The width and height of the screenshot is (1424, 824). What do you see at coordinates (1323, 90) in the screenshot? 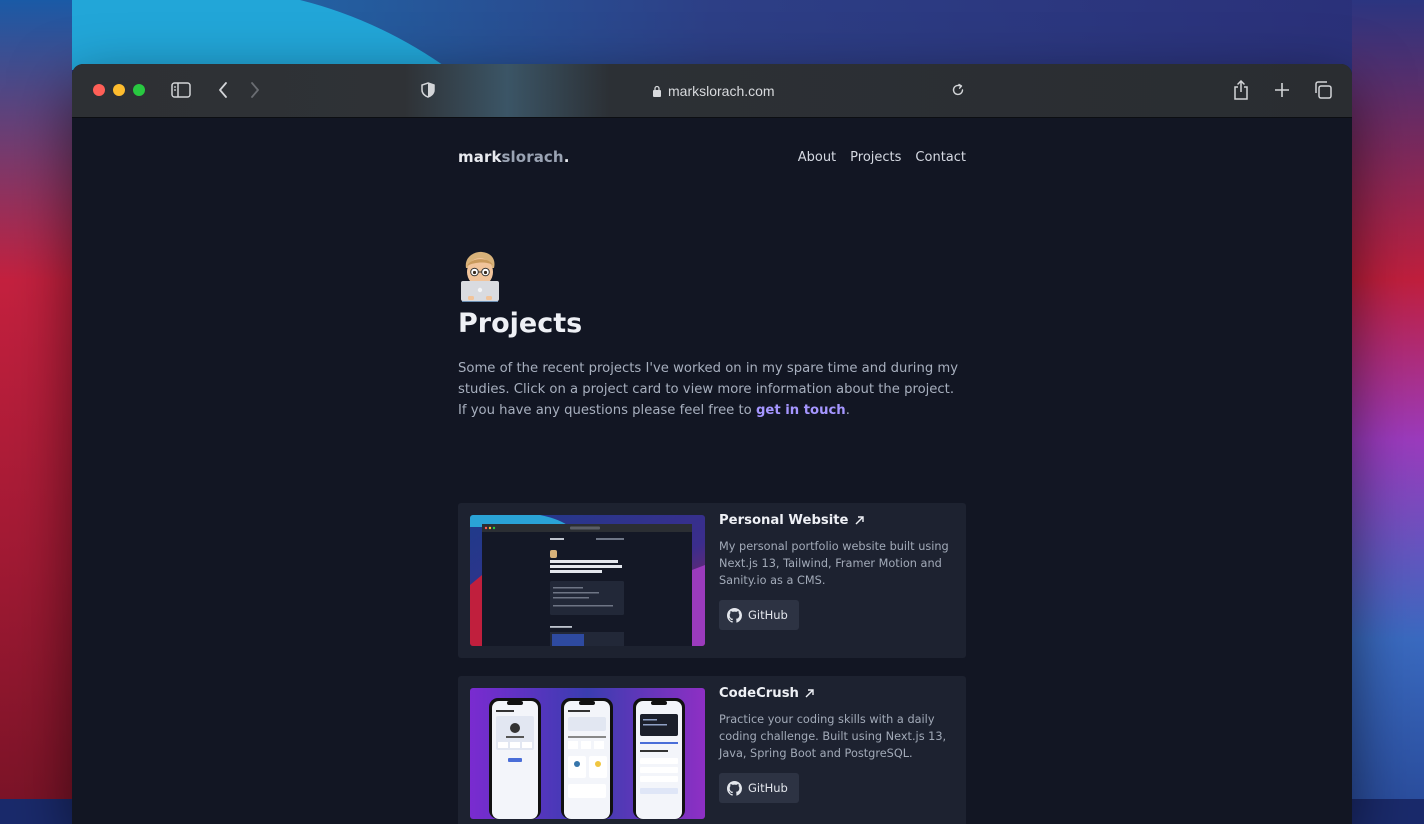
I see `tab-overview-icon` at bounding box center [1323, 90].